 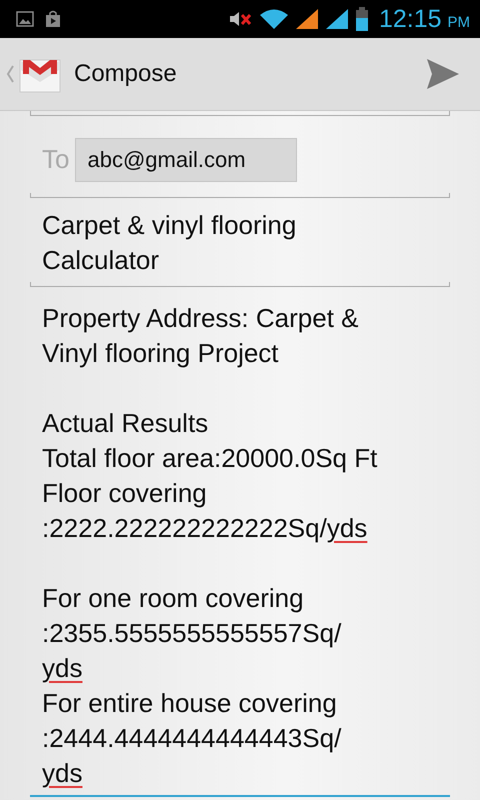 What do you see at coordinates (443, 74) in the screenshot?
I see `send-icon` at bounding box center [443, 74].